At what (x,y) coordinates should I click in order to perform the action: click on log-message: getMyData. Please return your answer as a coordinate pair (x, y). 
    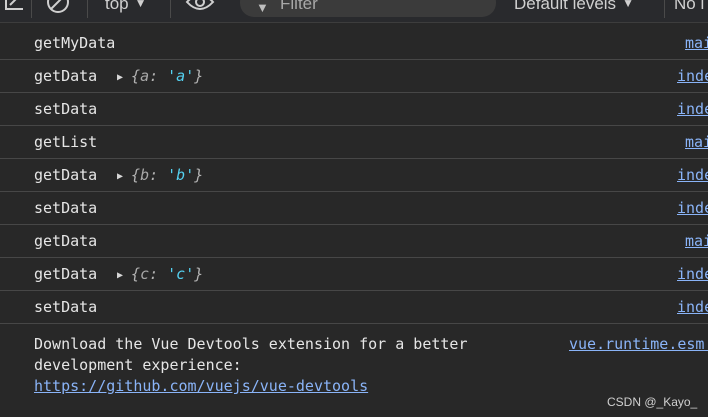
    Looking at the image, I should click on (75, 43).